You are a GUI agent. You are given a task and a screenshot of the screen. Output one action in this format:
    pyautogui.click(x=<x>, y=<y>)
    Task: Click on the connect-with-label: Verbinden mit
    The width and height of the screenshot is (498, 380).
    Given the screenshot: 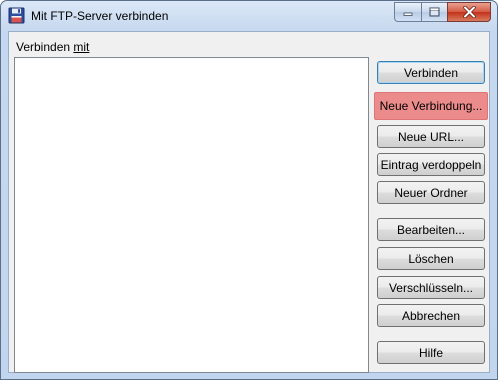 What is the action you would take?
    pyautogui.click(x=52, y=47)
    